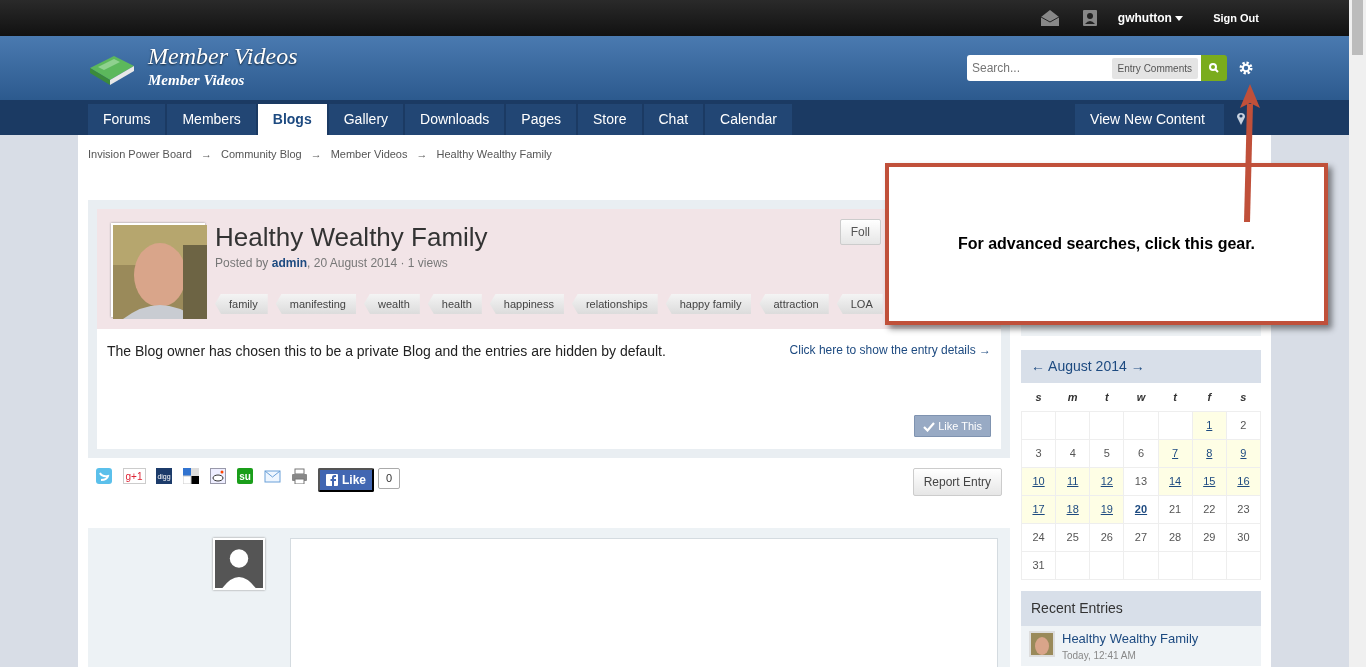  I want to click on previous-month-link: ←, so click(1038, 366).